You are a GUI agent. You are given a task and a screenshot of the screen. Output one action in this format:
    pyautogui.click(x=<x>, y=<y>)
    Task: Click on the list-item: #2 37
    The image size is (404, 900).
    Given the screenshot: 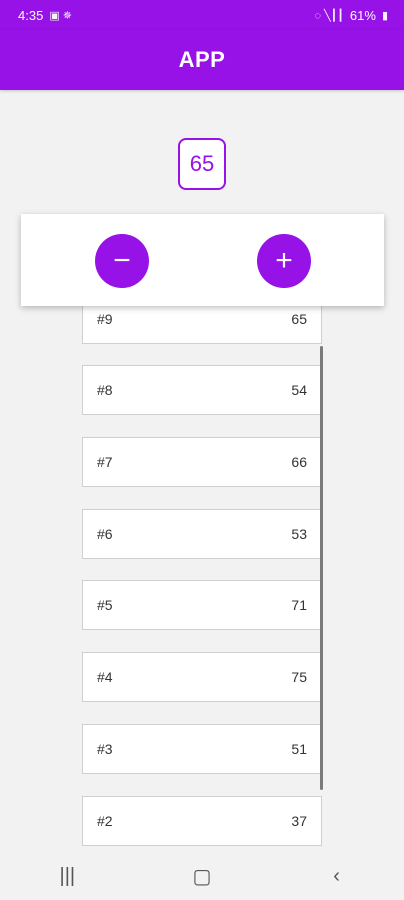 What is the action you would take?
    pyautogui.click(x=202, y=821)
    